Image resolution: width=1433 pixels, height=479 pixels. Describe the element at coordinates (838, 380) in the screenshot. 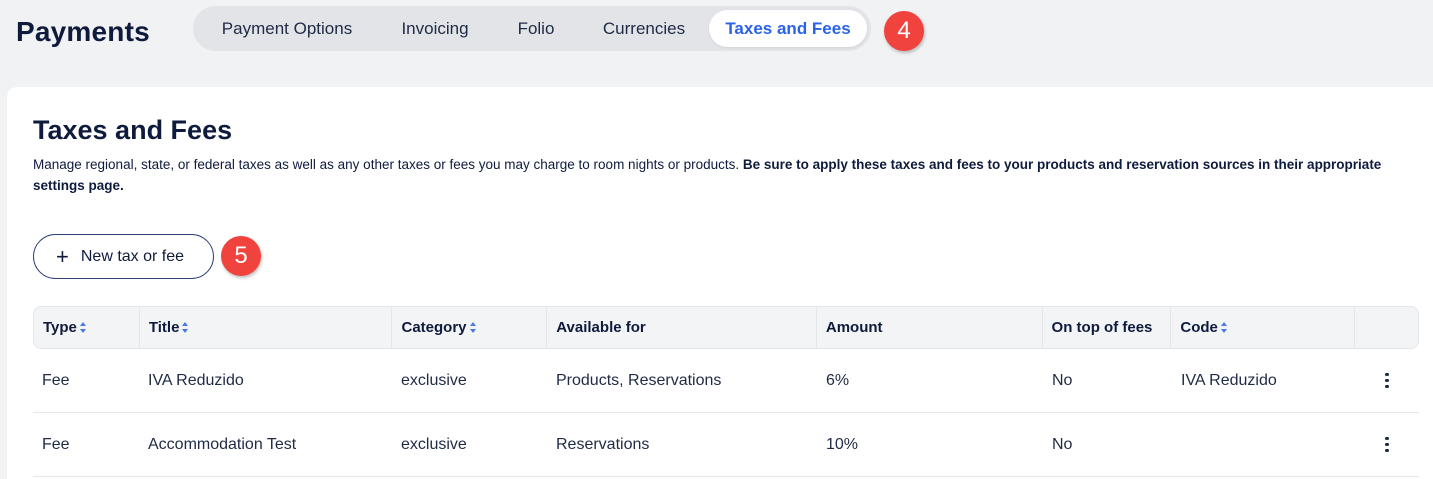

I see `cell-amount: 6%` at that location.